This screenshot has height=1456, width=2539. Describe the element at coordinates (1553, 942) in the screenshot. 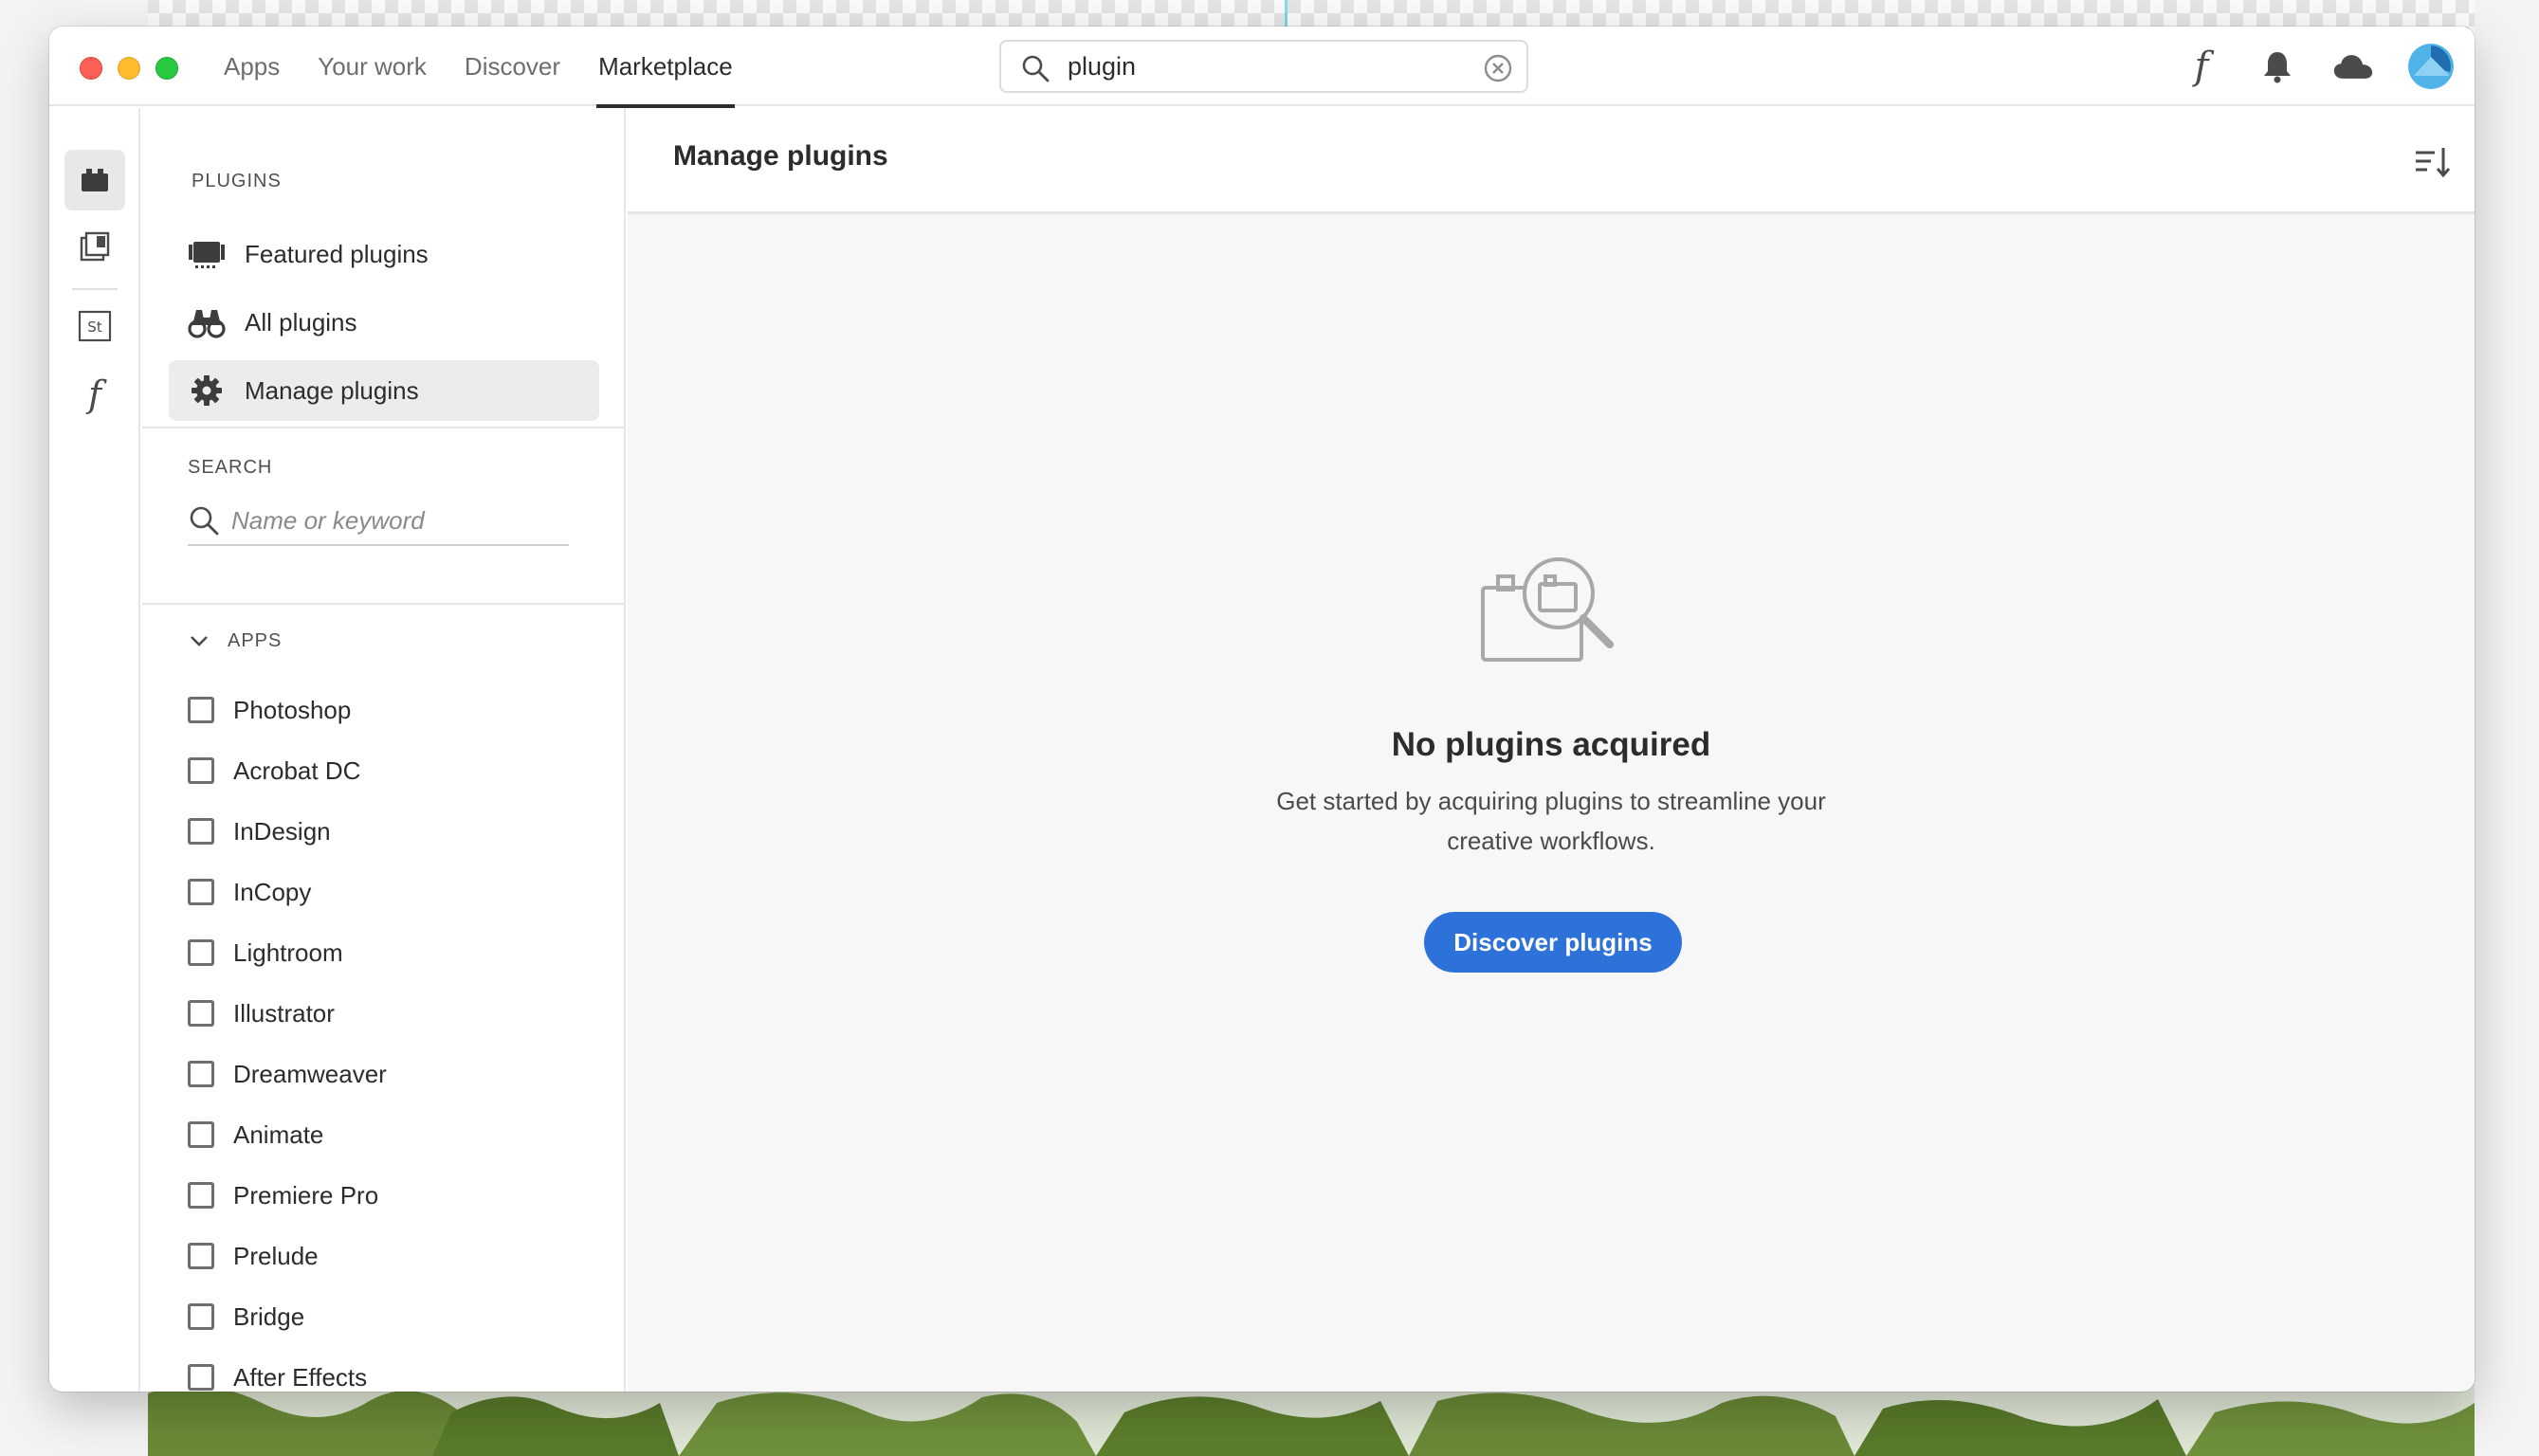

I see `discover-plugins-button: Discover plugins` at that location.